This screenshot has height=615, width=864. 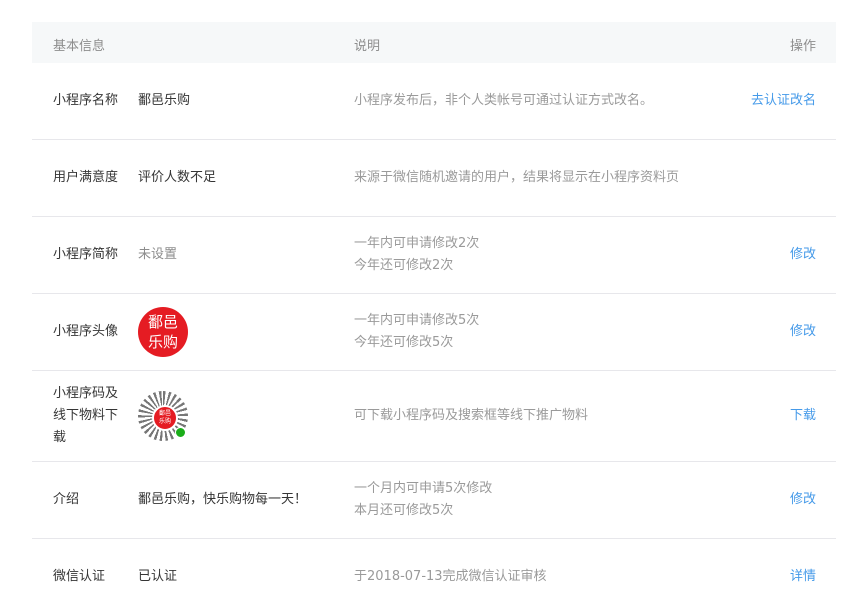 What do you see at coordinates (180, 432) in the screenshot?
I see `wechat-badge-icon` at bounding box center [180, 432].